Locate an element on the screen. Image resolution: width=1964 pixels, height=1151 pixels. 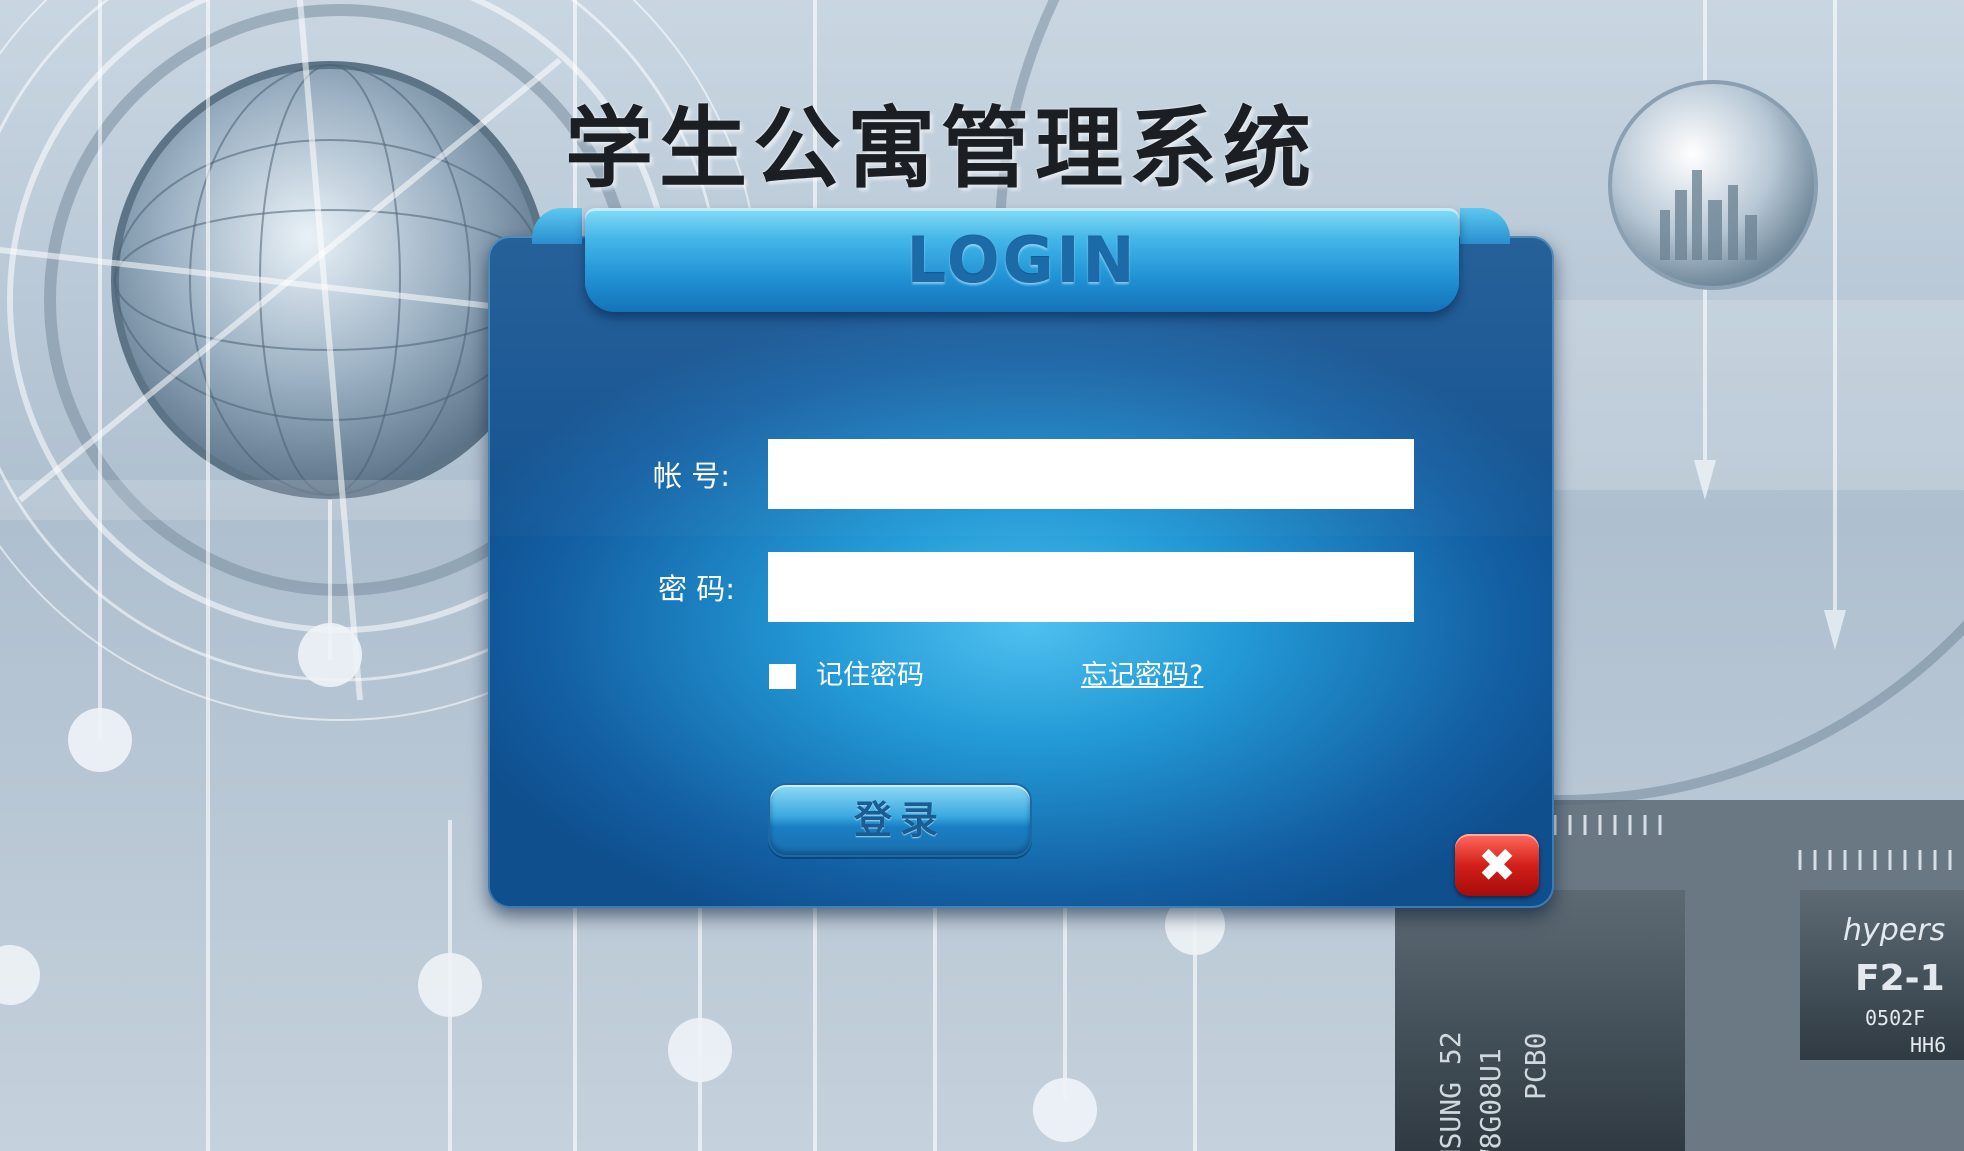
app-title: 学生公寓管理系统 is located at coordinates (941, 148).